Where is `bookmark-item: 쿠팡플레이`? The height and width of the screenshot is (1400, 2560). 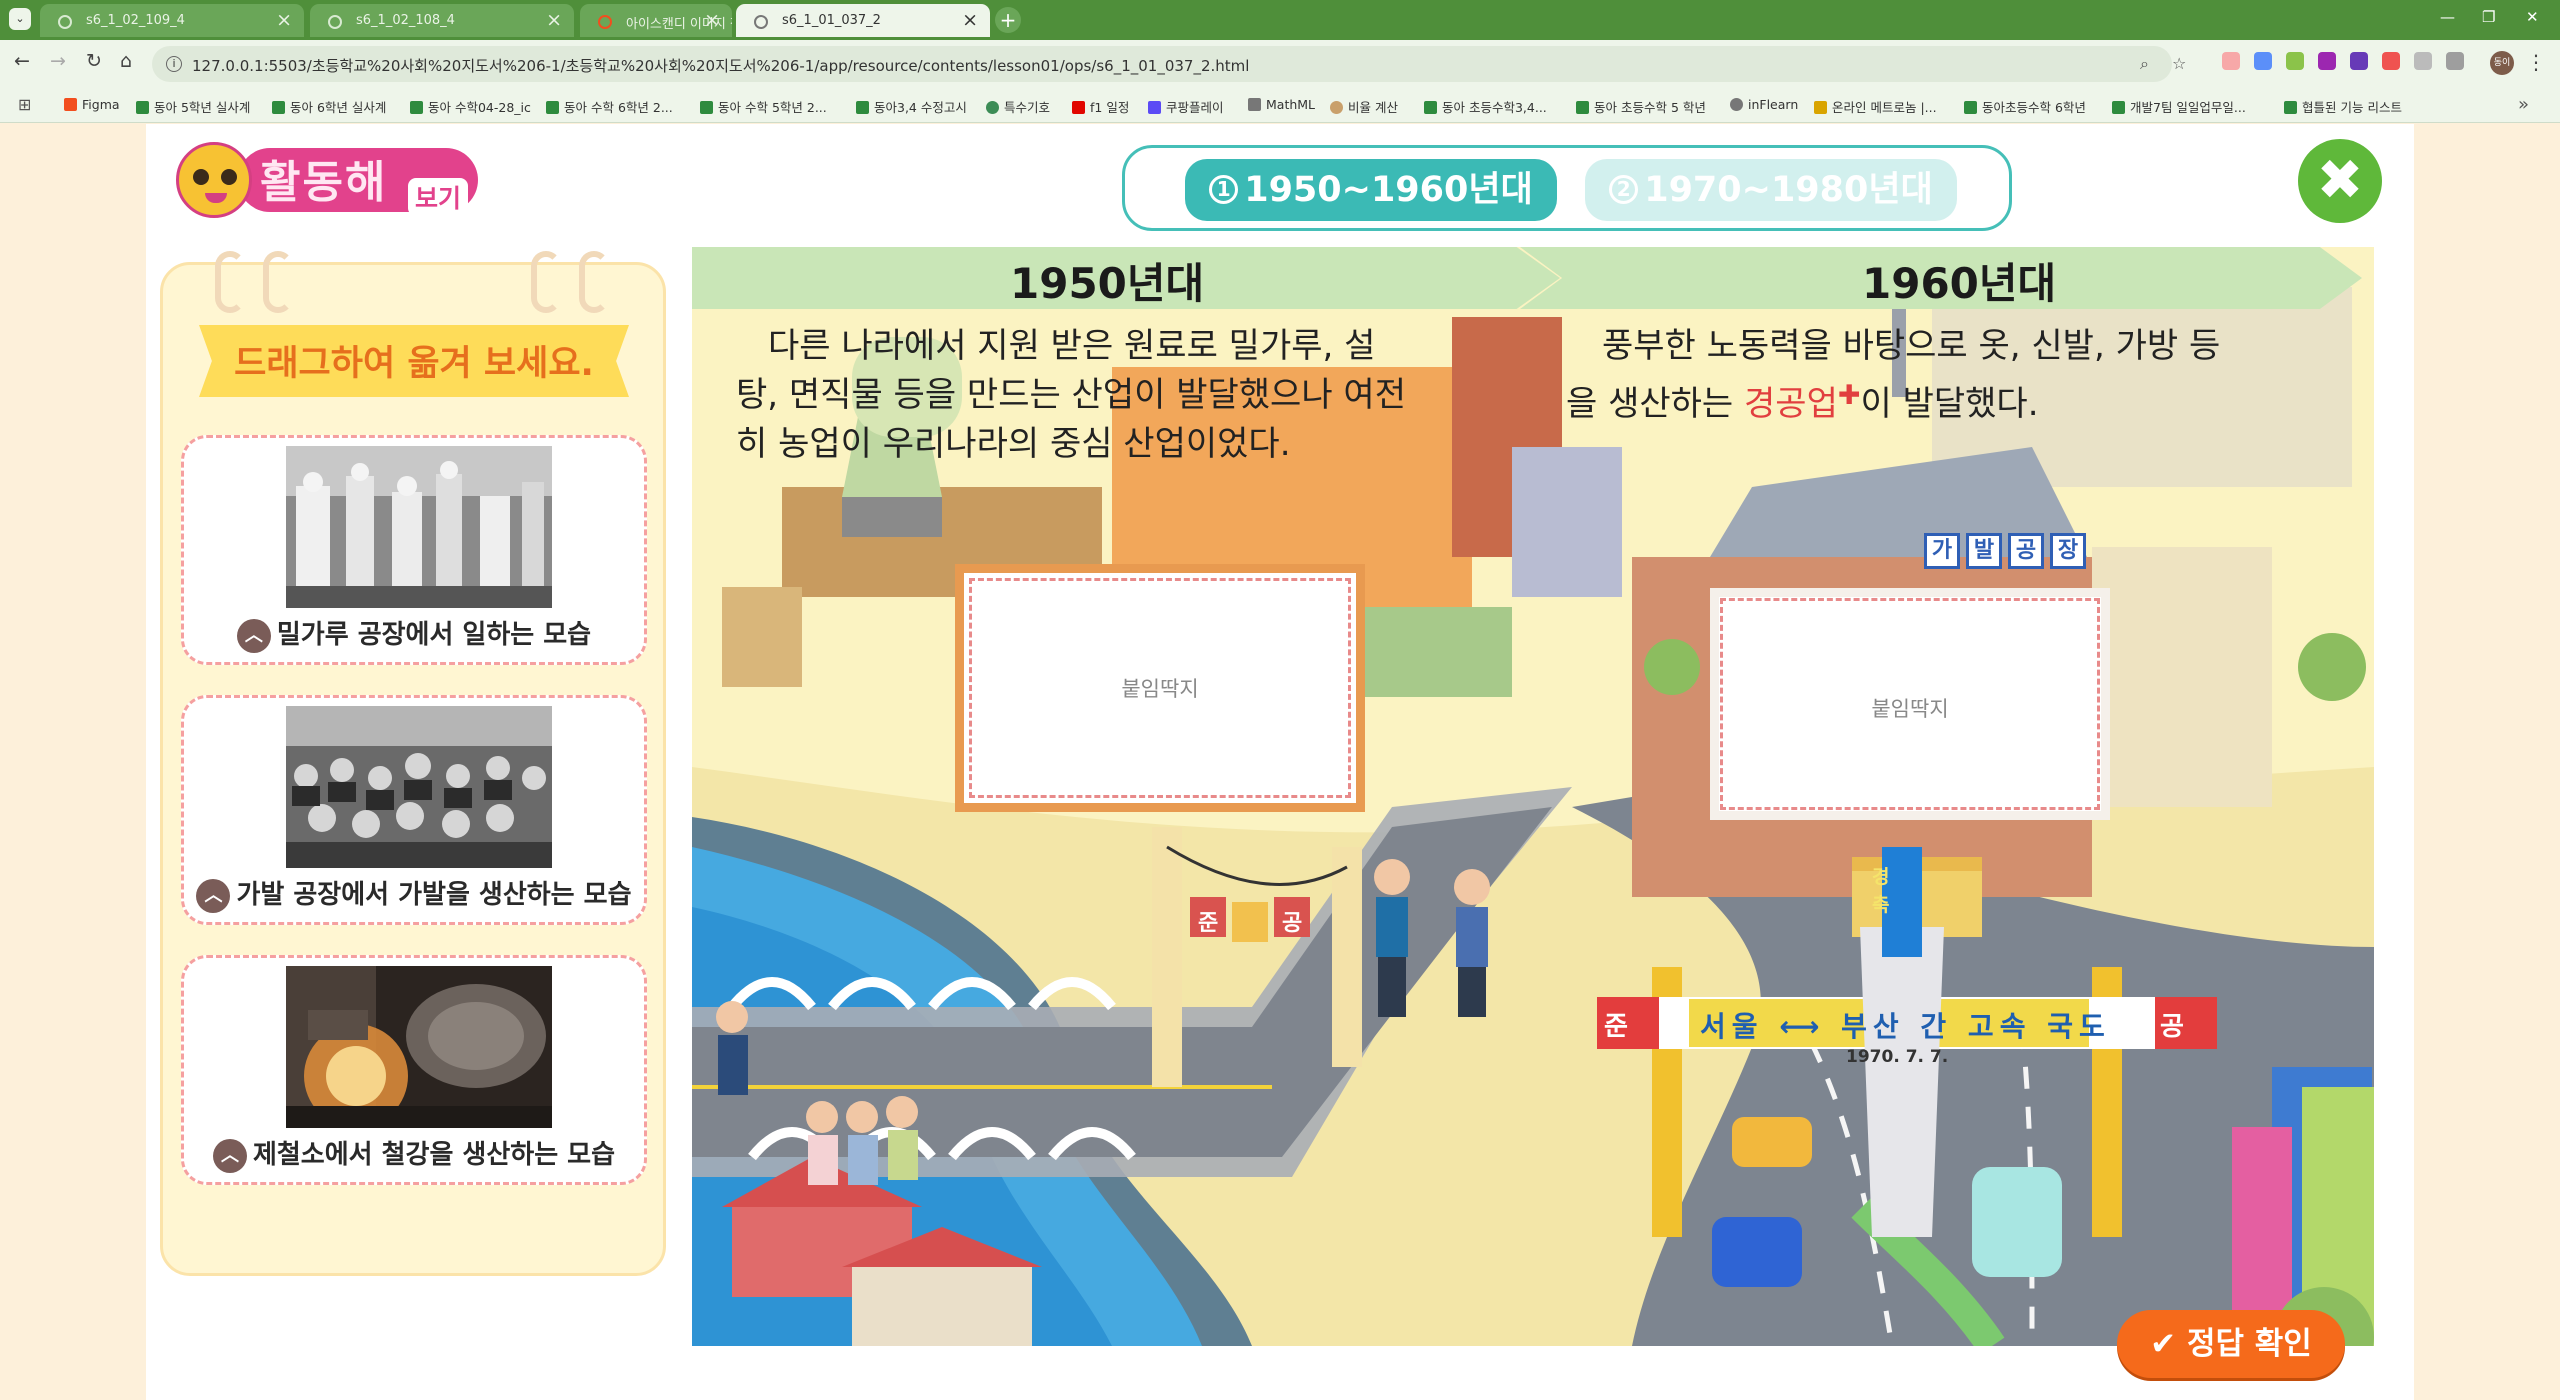 bookmark-item: 쿠팡플레이 is located at coordinates (1186, 106).